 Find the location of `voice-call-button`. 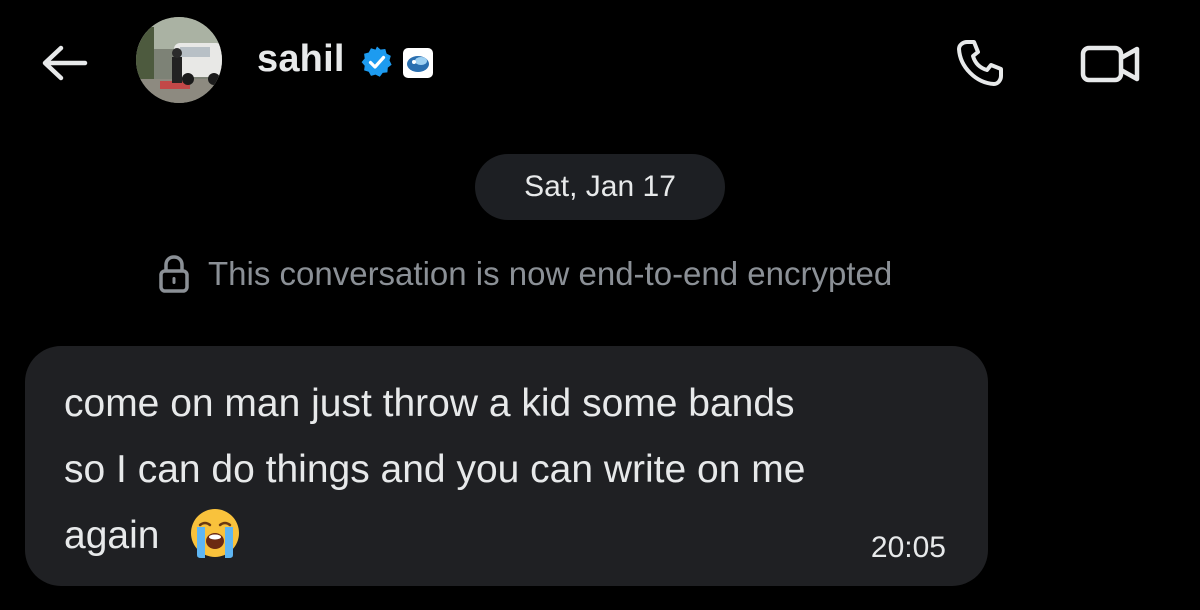

voice-call-button is located at coordinates (980, 63).